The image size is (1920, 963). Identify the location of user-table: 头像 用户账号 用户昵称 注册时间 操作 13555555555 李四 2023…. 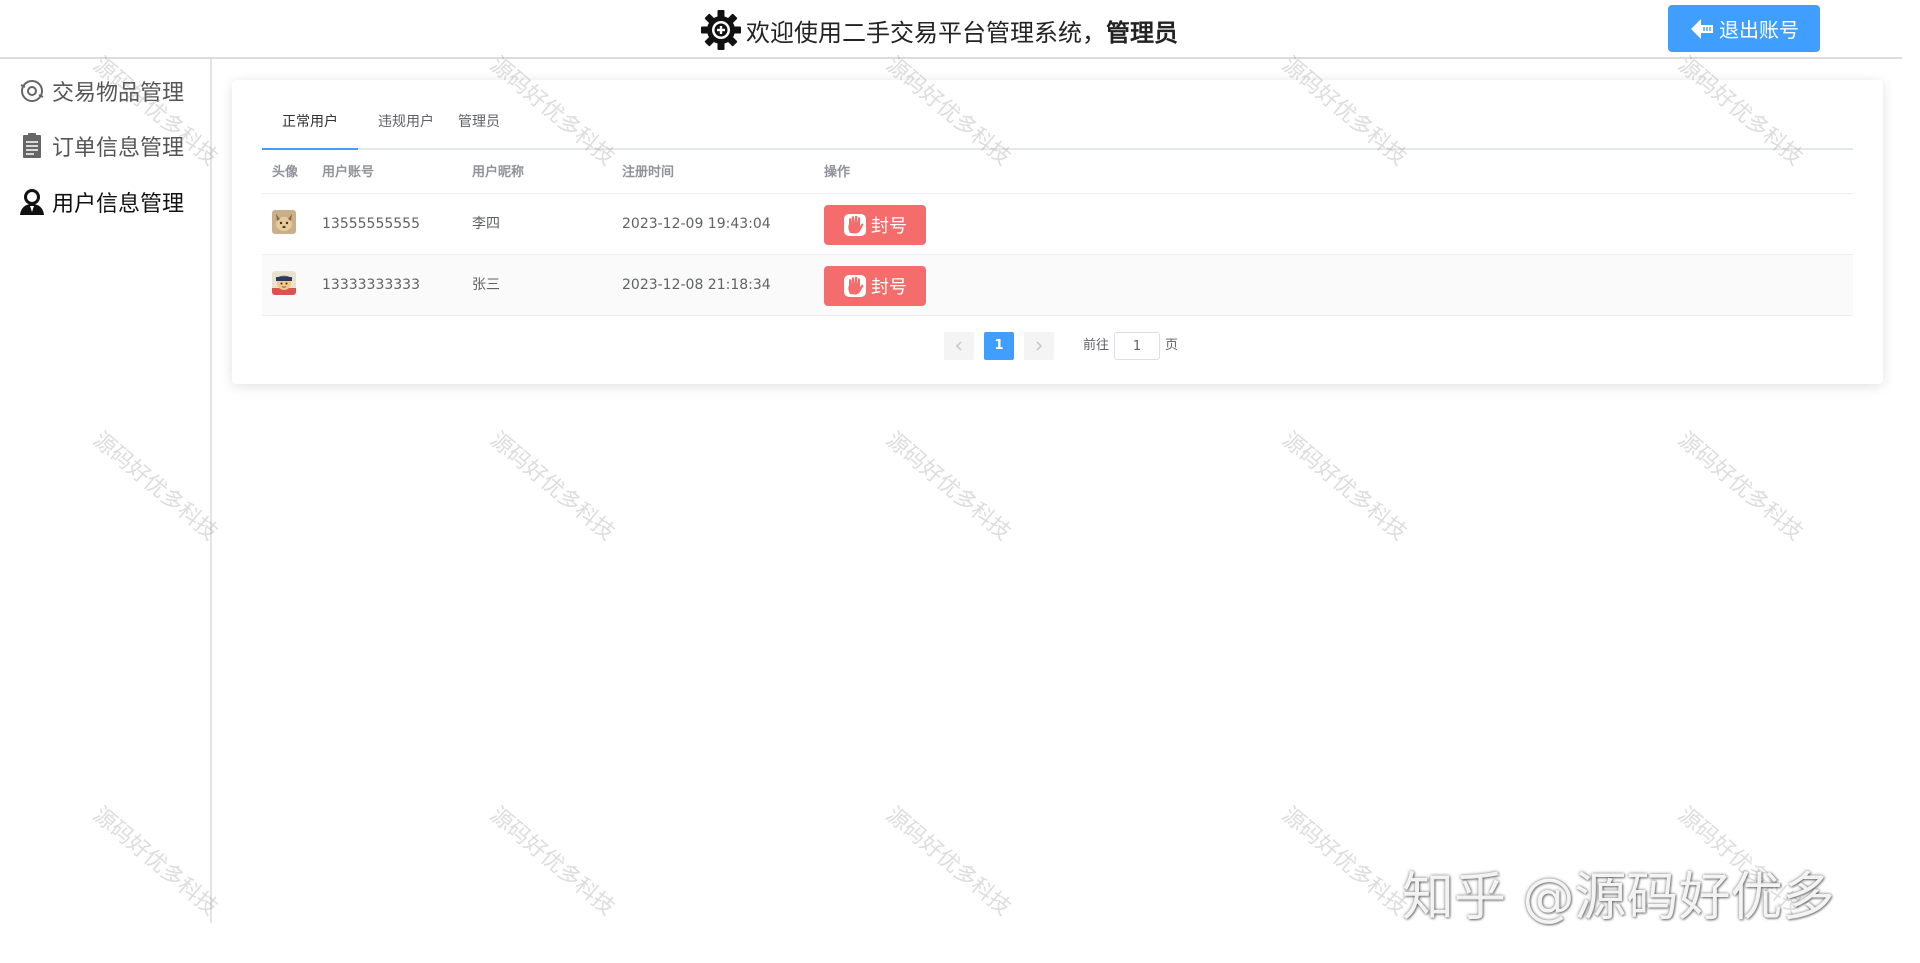
(1057, 234).